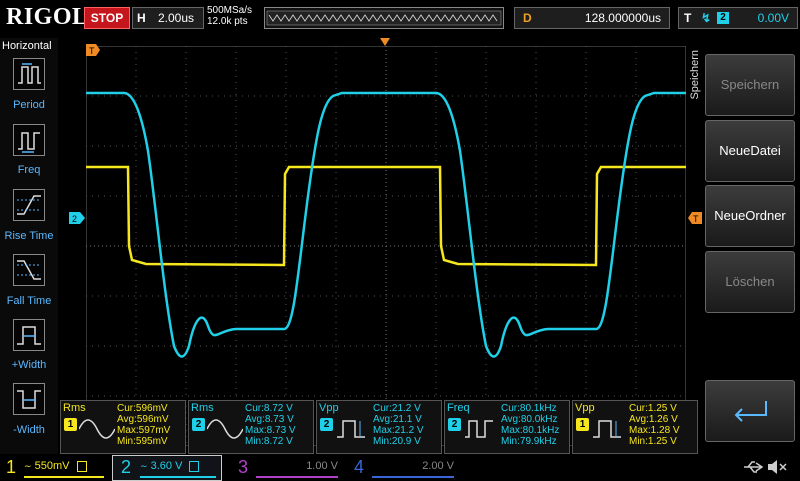 The image size is (800, 481). I want to click on negative-width-button, so click(29, 399).